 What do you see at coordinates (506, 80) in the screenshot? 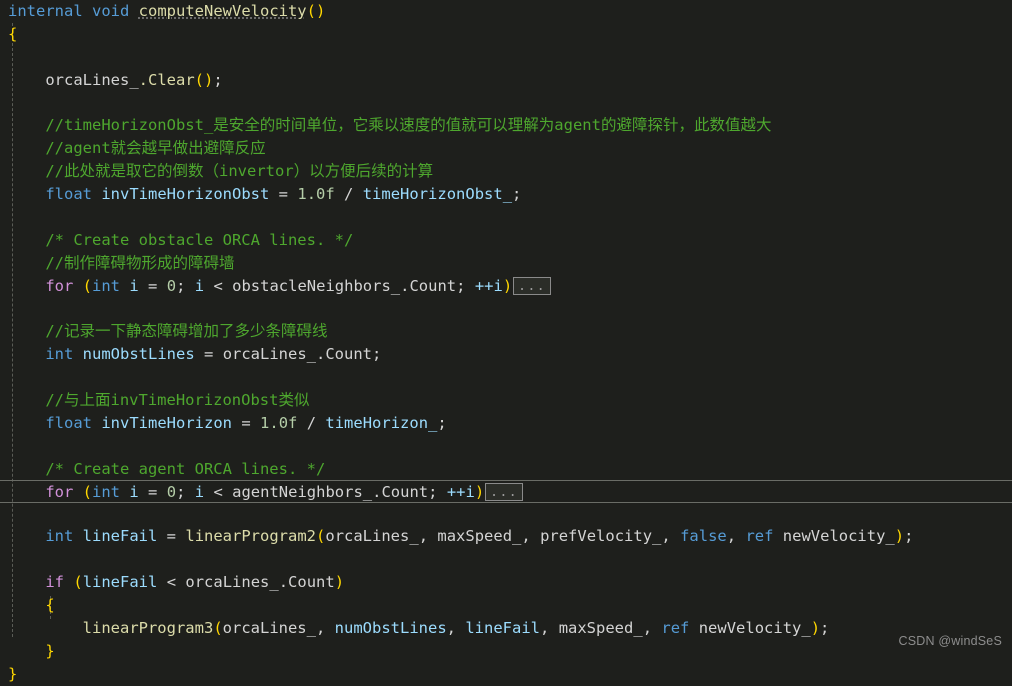
I see `code-line: orcaLines_.Clear();` at bounding box center [506, 80].